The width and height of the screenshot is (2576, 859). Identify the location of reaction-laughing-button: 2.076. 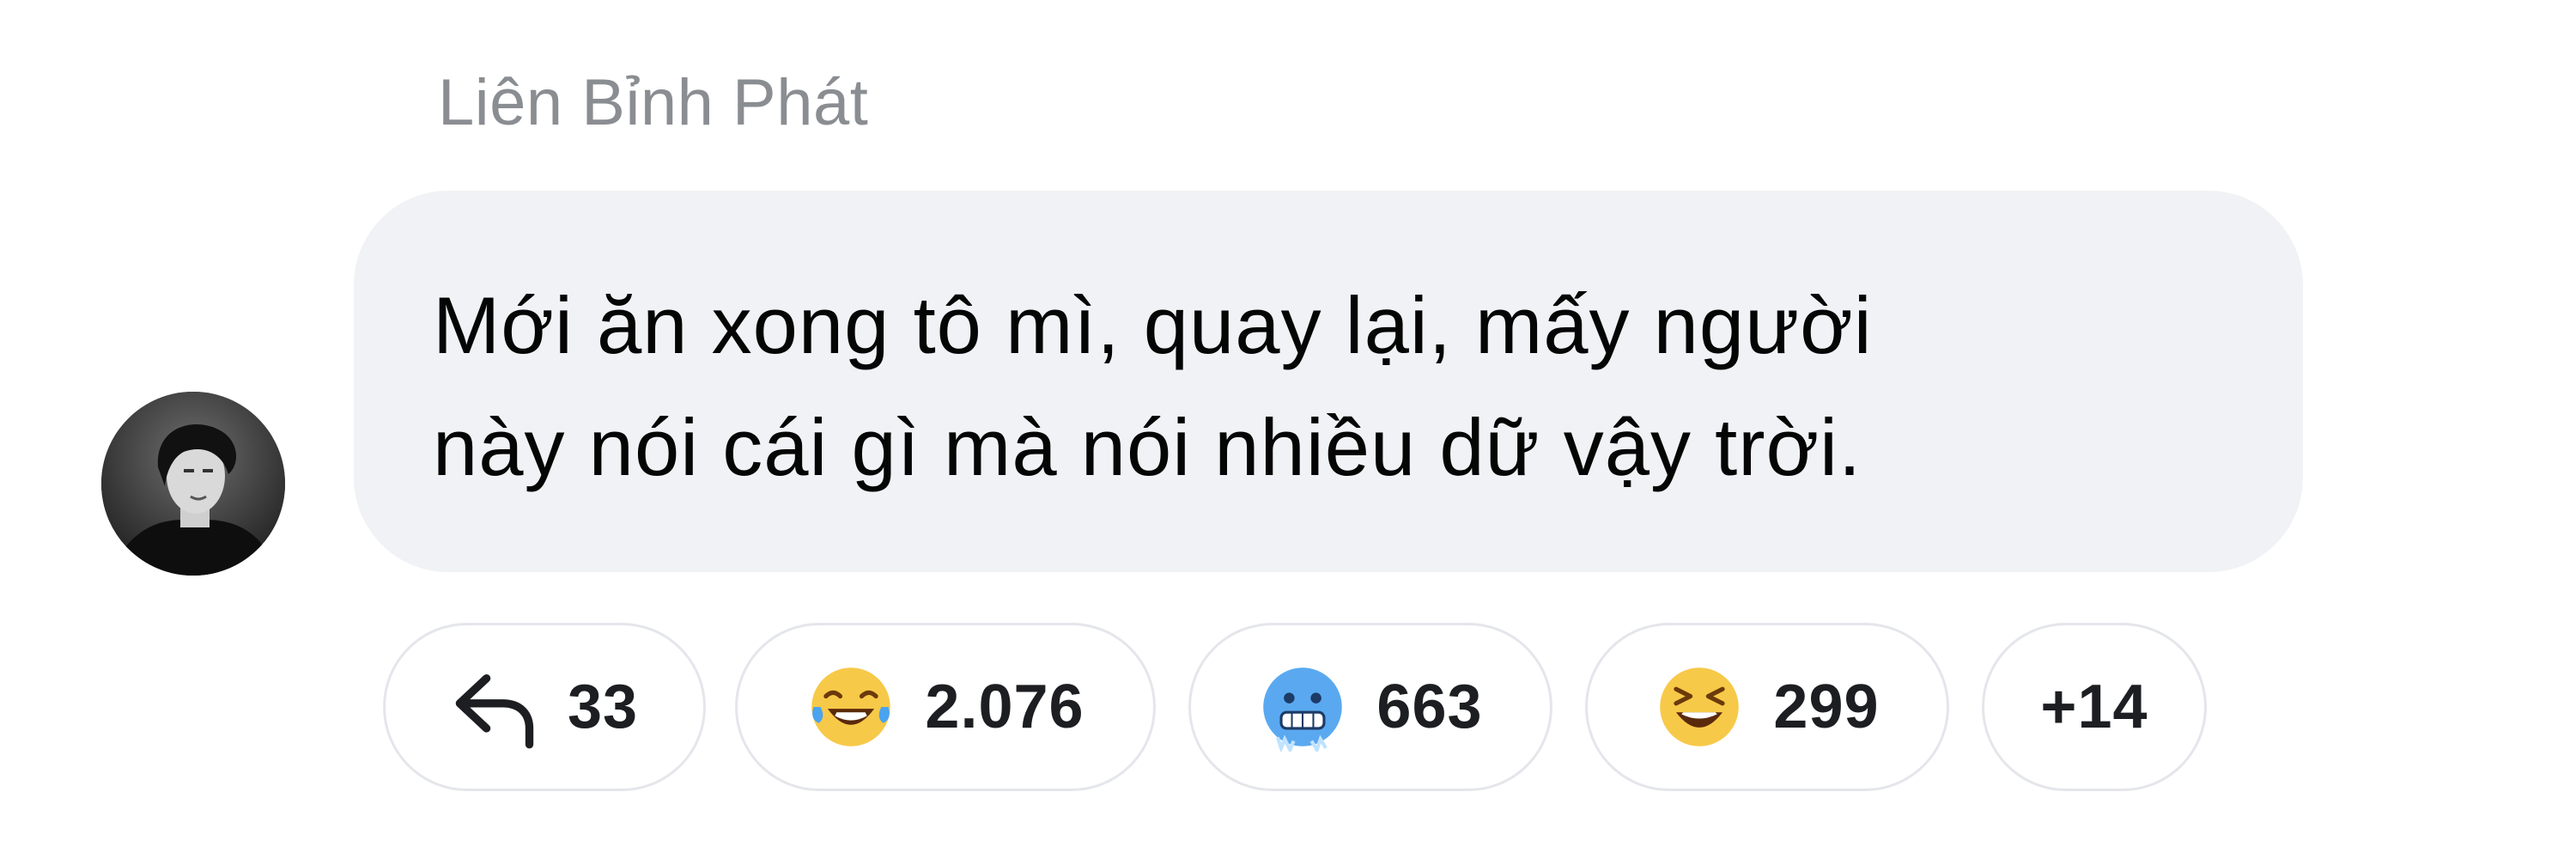
(946, 707).